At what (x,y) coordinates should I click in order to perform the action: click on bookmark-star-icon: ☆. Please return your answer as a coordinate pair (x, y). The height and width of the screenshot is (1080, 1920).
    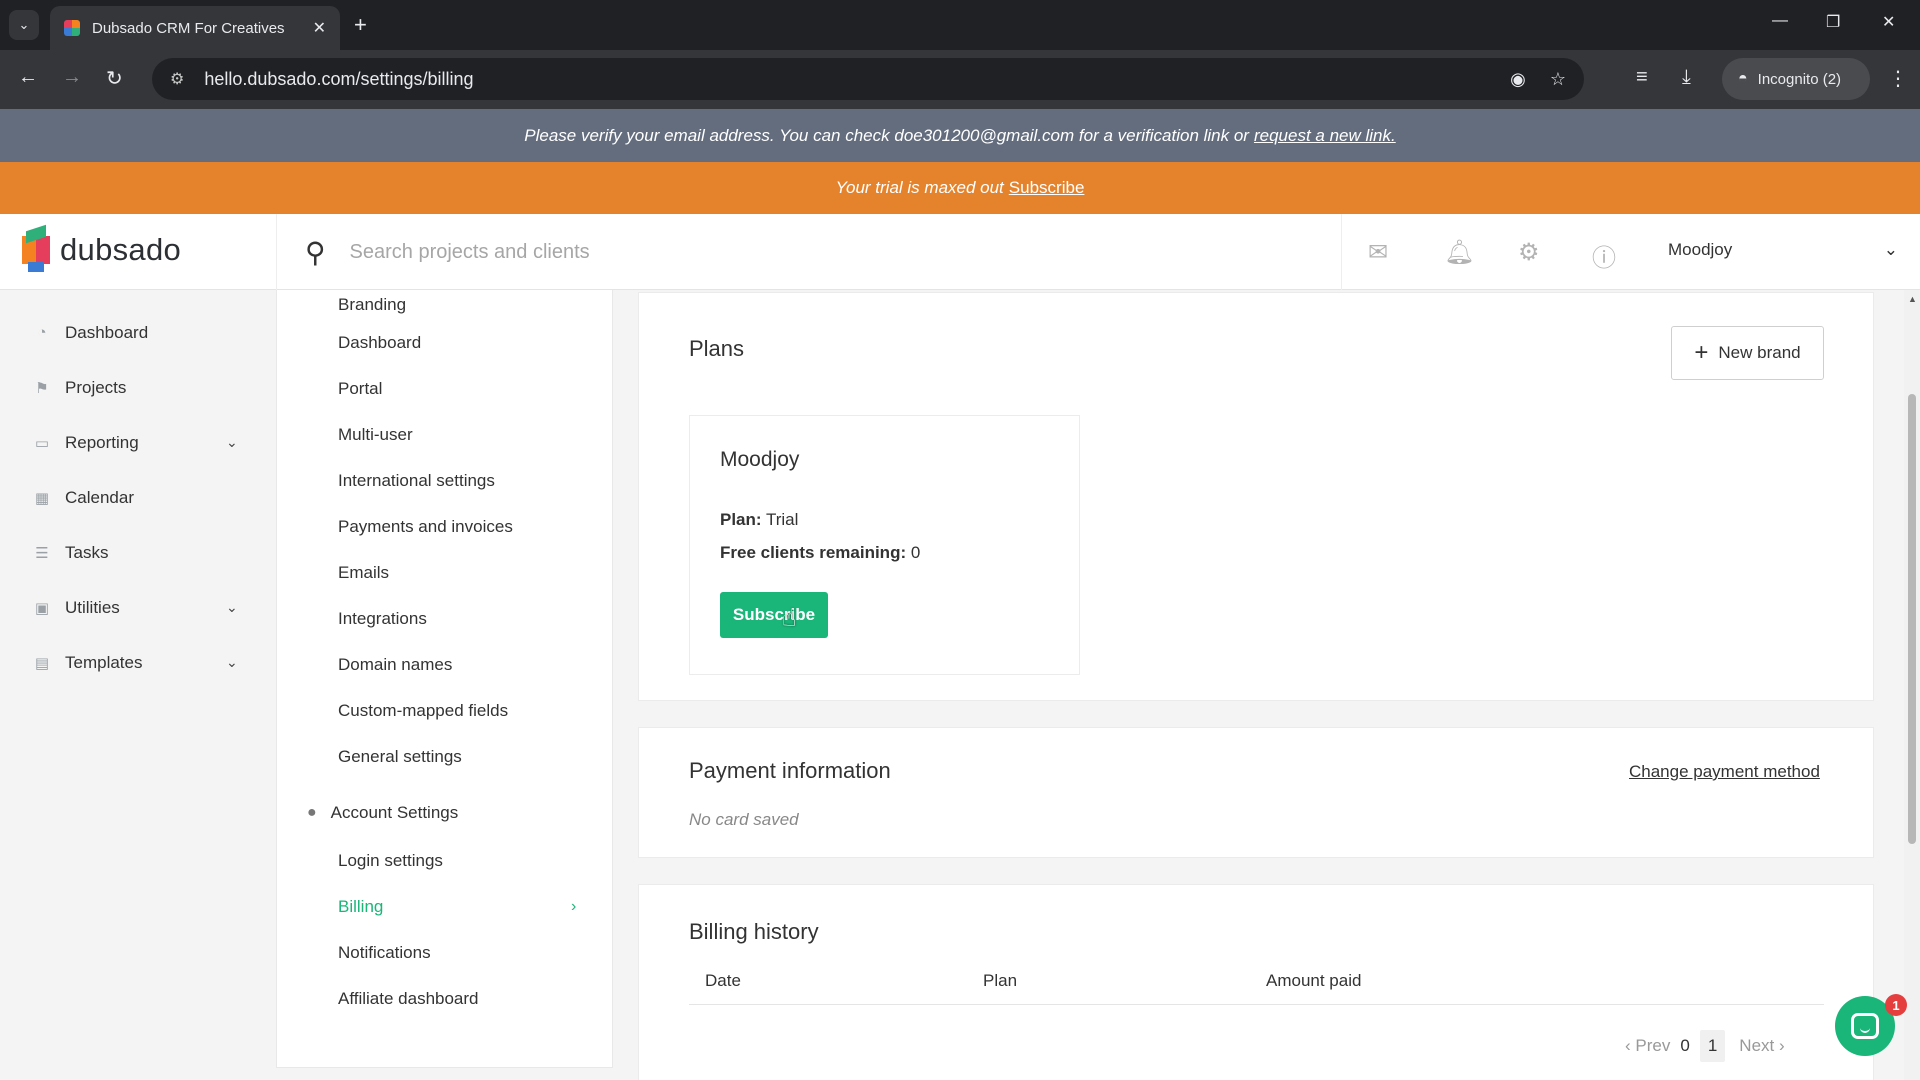
    Looking at the image, I should click on (1558, 79).